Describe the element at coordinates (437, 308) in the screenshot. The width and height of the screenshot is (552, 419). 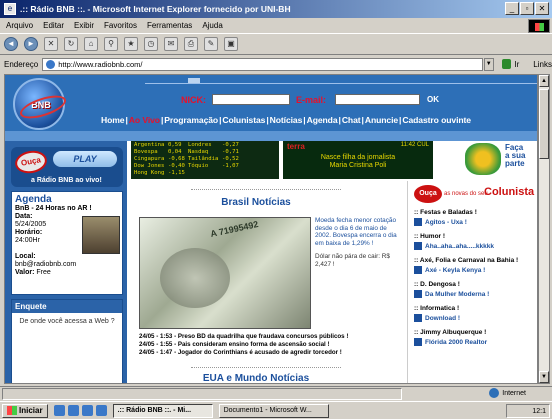
I see `columnist-category: :: Informatica !` at that location.